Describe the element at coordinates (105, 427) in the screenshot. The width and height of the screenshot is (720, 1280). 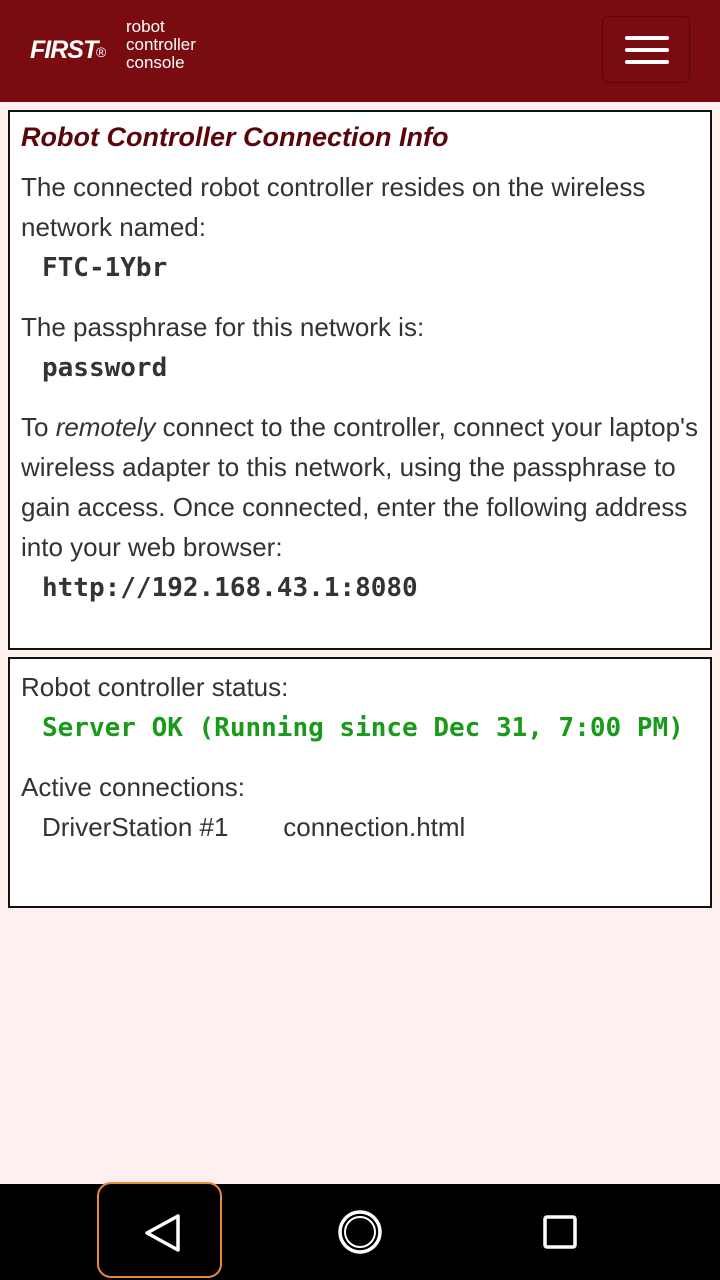
I see `remote-emphasis: remotely` at that location.